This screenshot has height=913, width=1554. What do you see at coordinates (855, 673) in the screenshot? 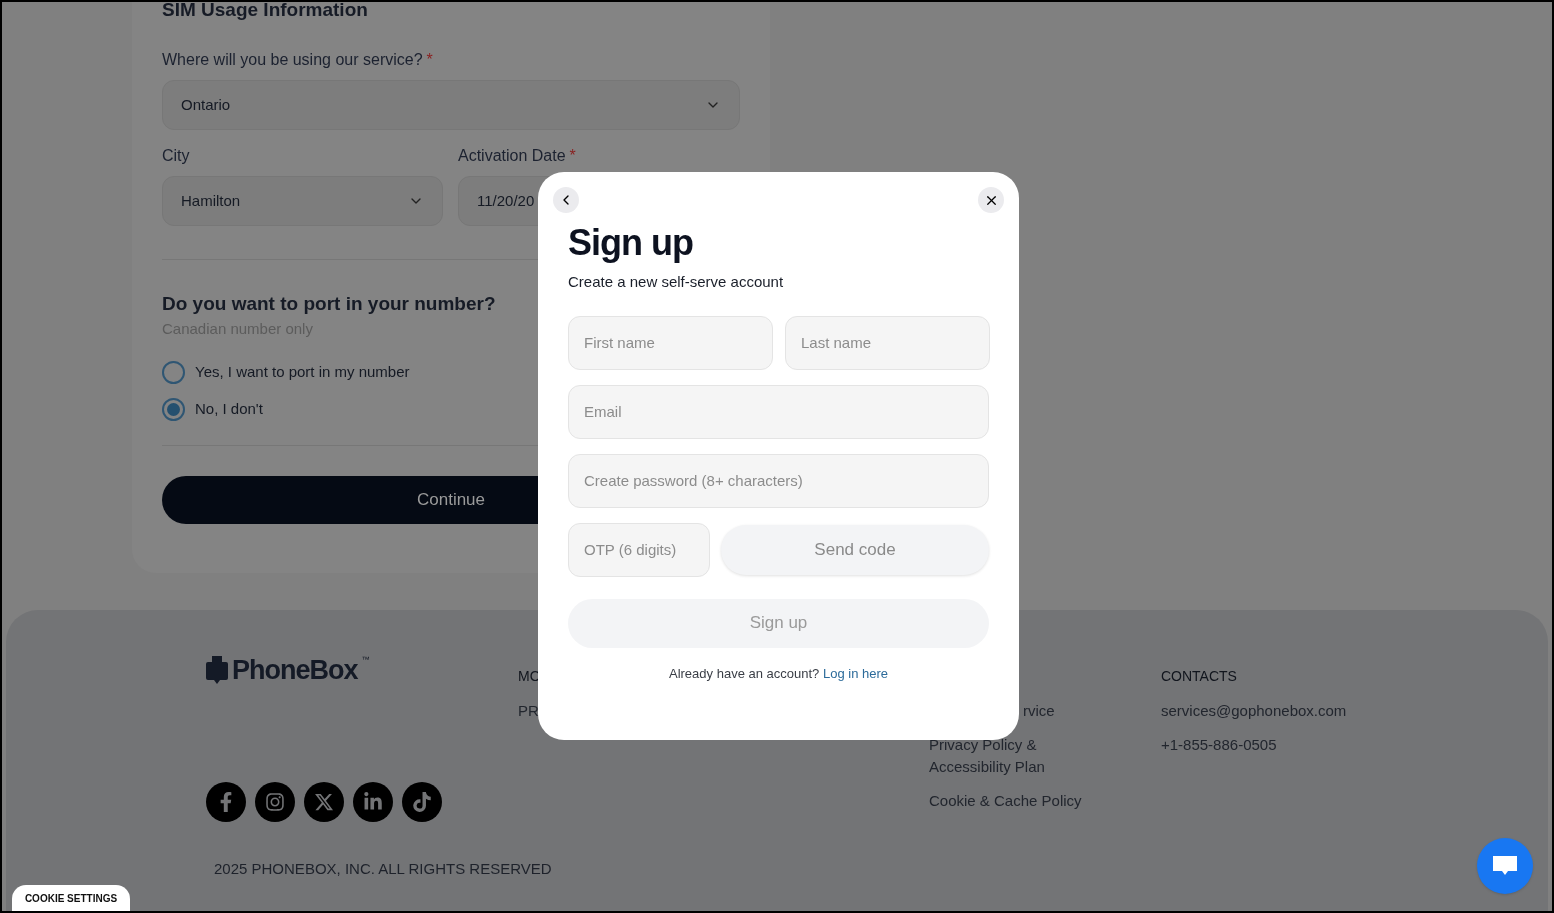
I see `login-link: Log in here` at bounding box center [855, 673].